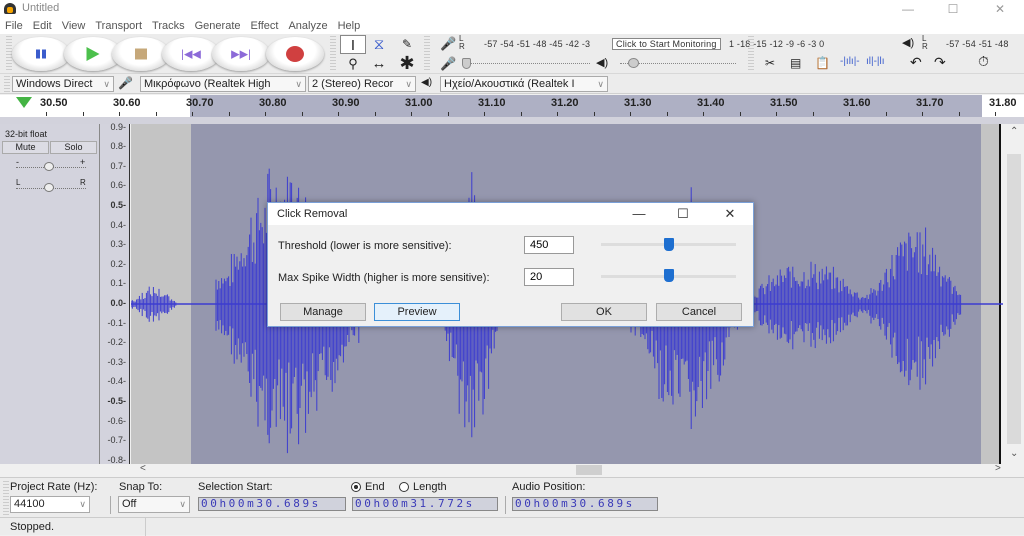  I want to click on menu-transport: Transport, so click(118, 26).